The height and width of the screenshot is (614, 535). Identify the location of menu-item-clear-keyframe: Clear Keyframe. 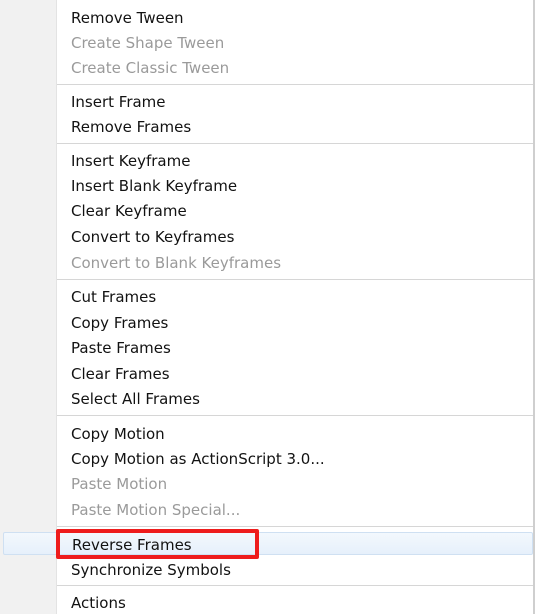
(295, 211).